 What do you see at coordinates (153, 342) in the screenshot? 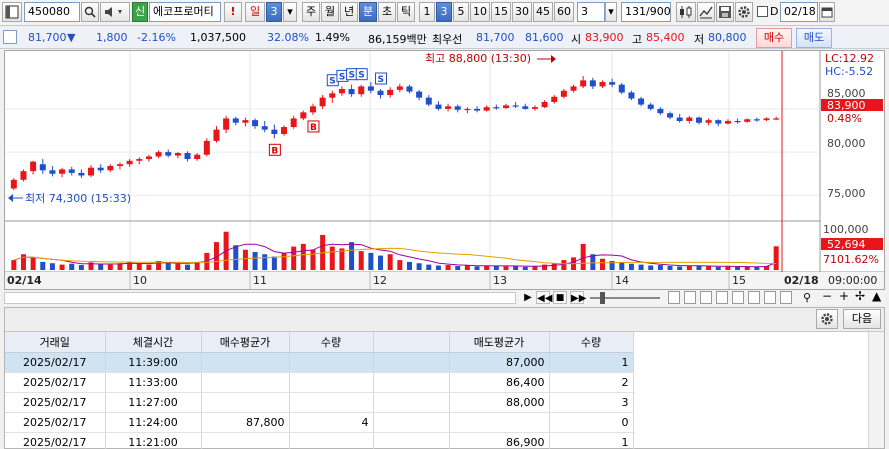
I see `col-exec-time: 체결시간` at bounding box center [153, 342].